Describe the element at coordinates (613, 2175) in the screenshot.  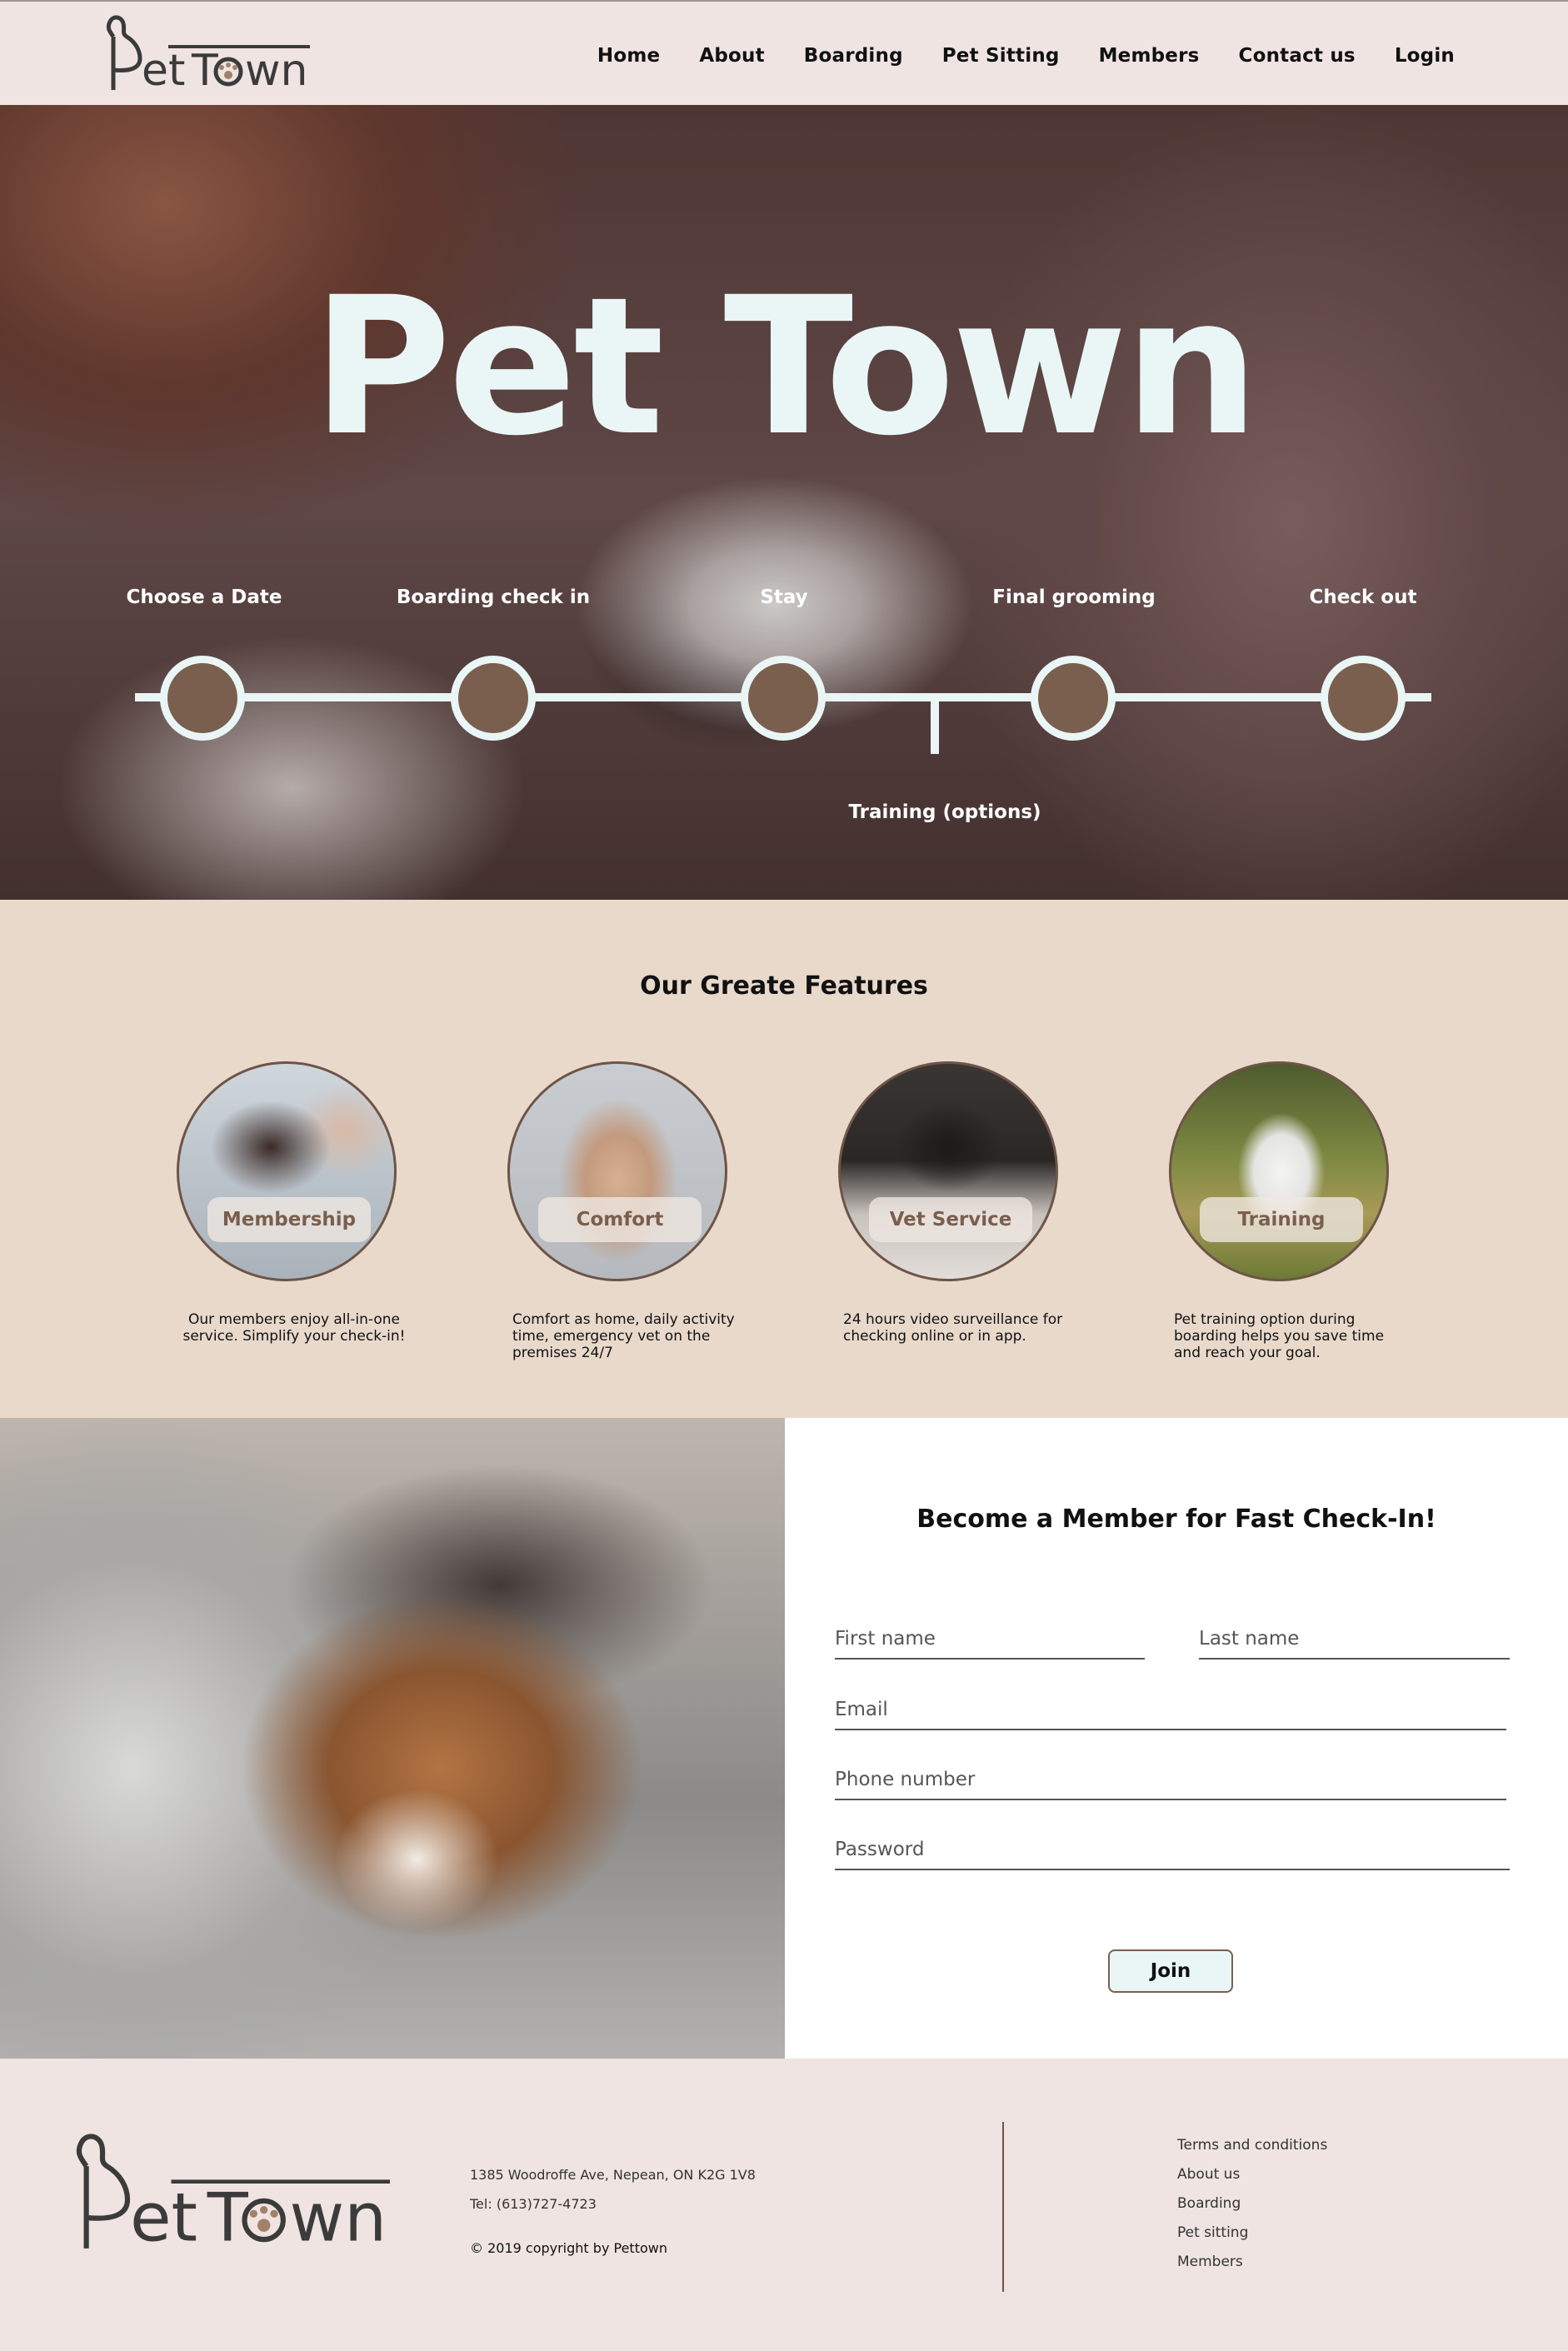
I see `footer-address: 1385 Woodroffe Ave, Nepean, ON K2G 1V8` at that location.